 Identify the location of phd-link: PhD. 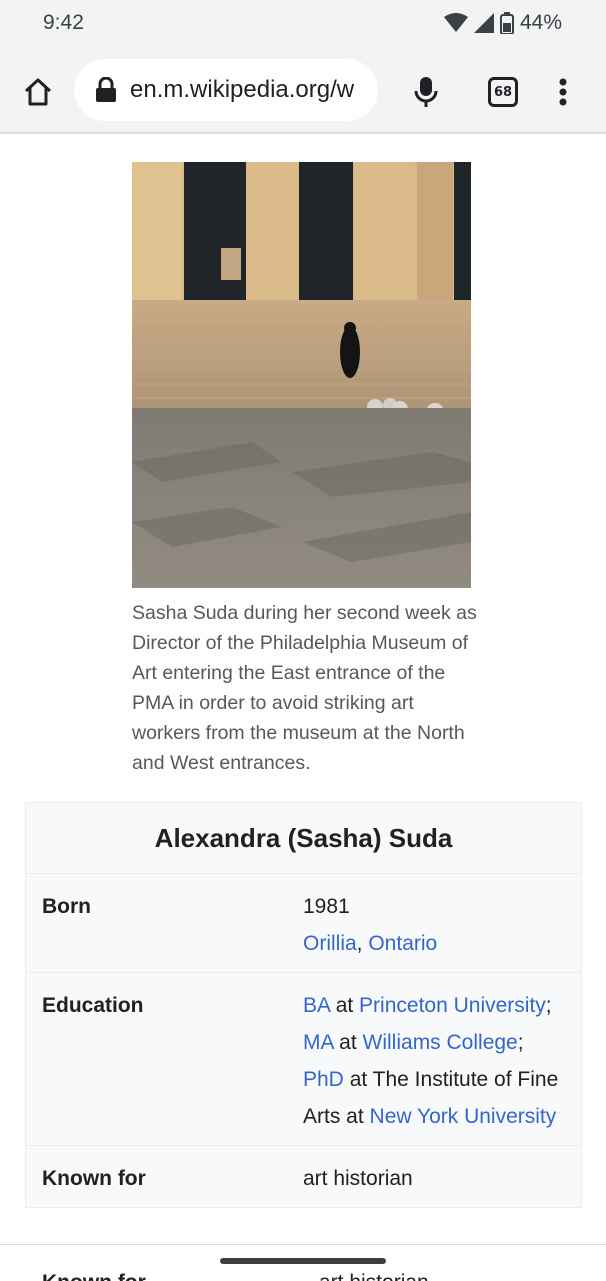
(323, 1079).